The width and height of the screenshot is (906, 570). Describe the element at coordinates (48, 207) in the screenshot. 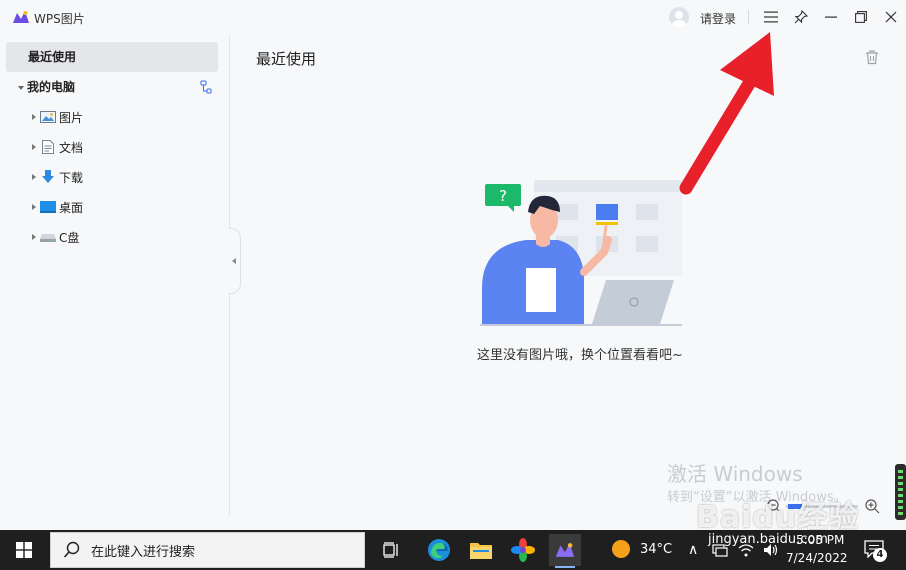

I see `desktop-folder-icon` at that location.